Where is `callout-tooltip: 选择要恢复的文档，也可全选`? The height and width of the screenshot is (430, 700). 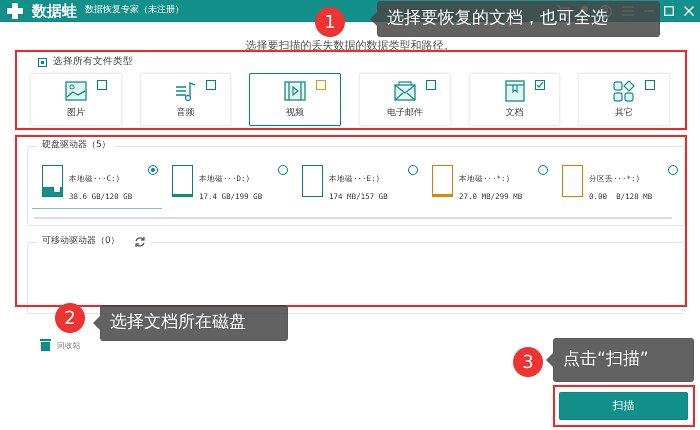 callout-tooltip: 选择要恢复的文档，也可全选 is located at coordinates (515, 19).